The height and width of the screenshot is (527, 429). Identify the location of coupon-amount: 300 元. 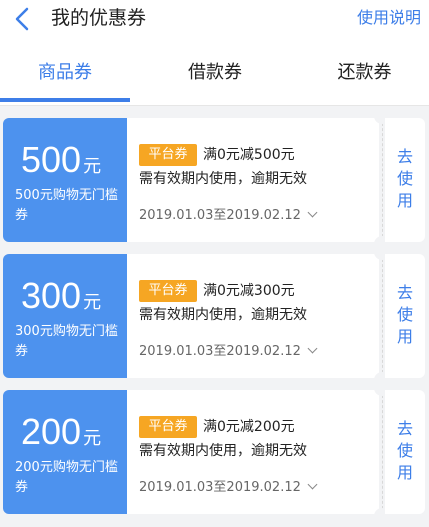
(61, 296).